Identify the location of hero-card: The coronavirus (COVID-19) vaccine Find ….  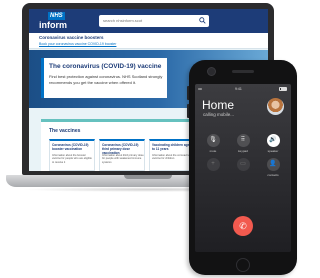
(104, 78).